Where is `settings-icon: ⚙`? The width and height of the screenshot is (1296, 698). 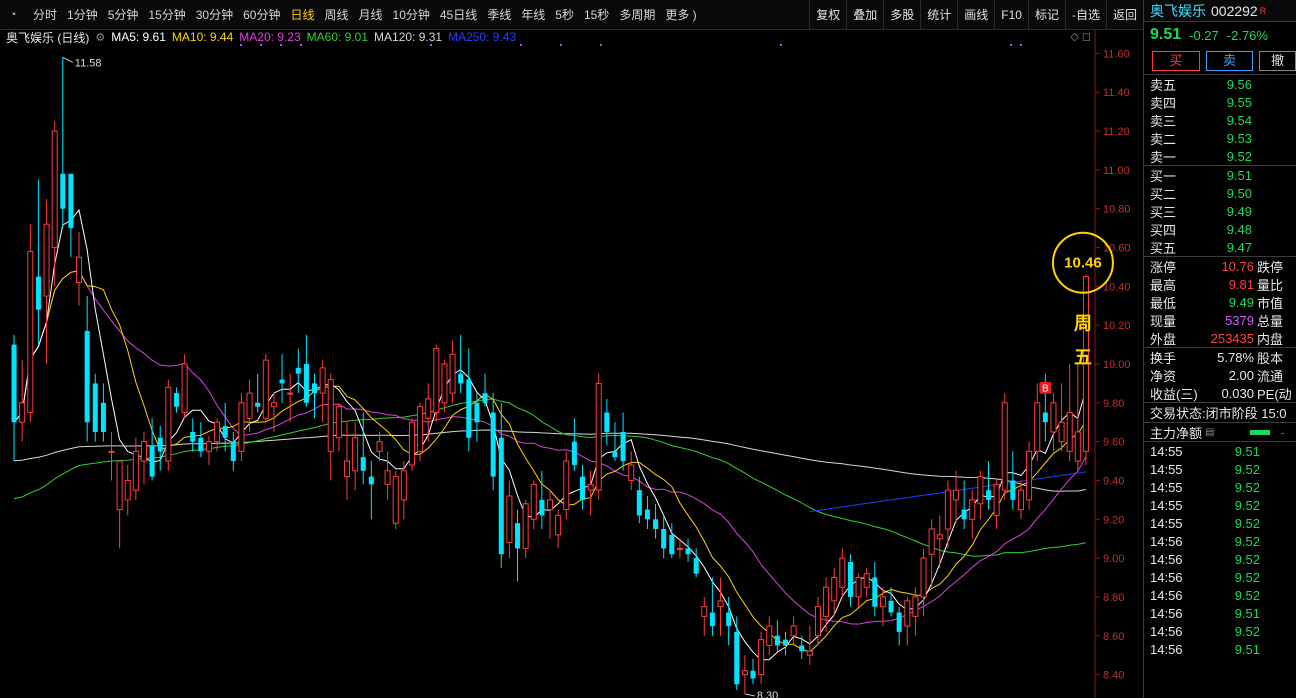
settings-icon: ⚙ is located at coordinates (100, 37).